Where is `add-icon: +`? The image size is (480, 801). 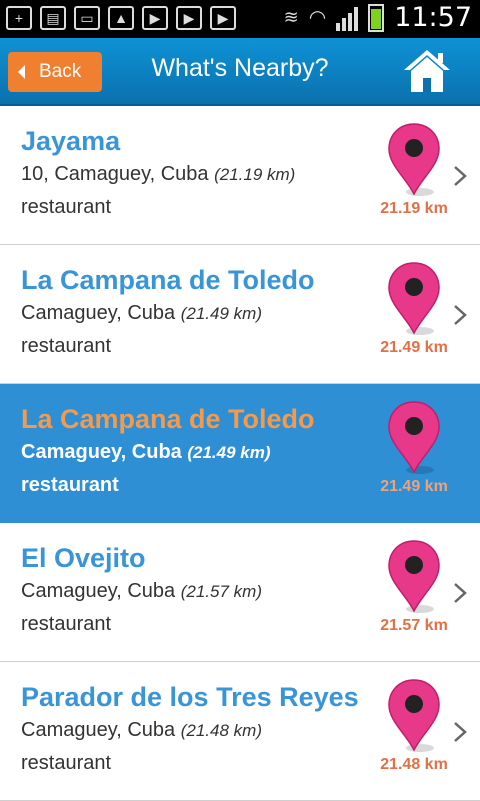
add-icon: + is located at coordinates (19, 18).